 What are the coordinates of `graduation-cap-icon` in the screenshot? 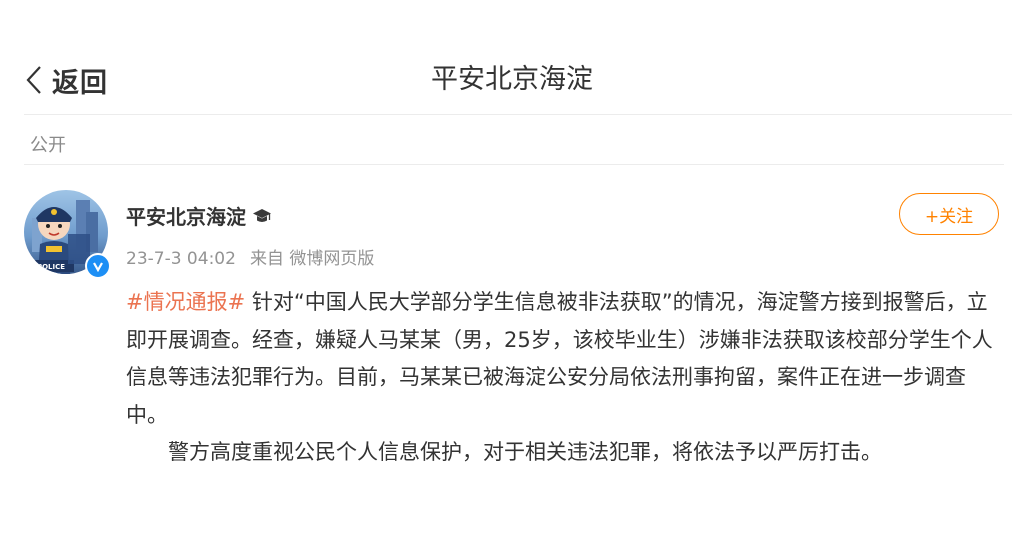 It's located at (262, 216).